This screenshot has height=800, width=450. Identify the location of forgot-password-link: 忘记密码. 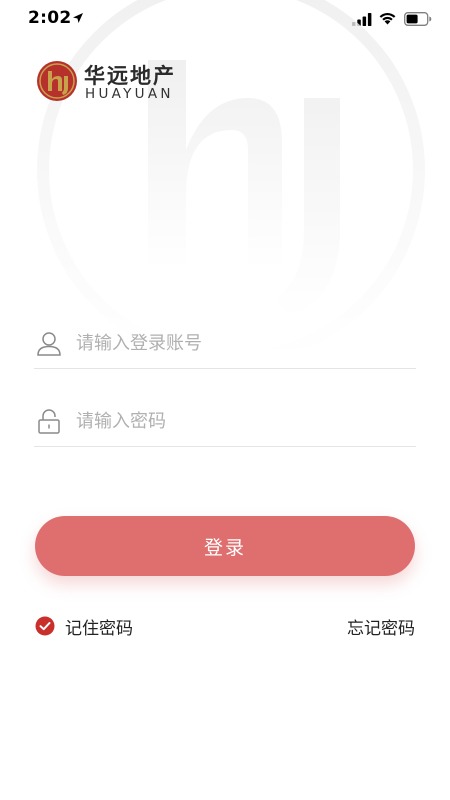
(381, 626).